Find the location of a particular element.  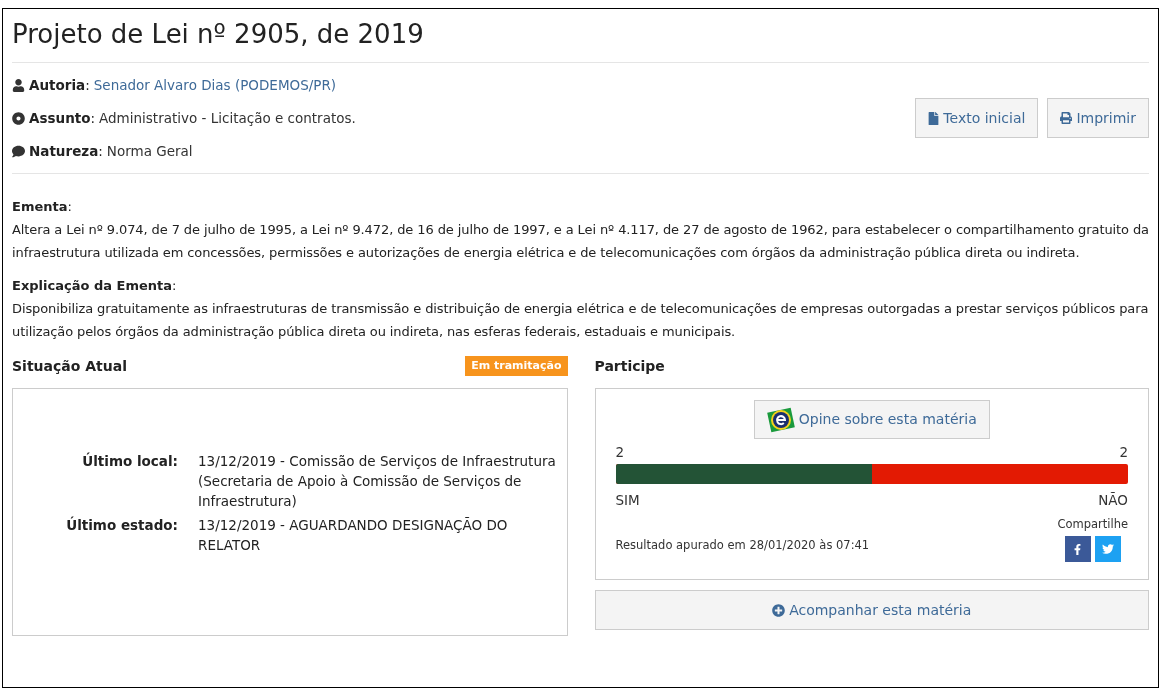

section-heading: Ementa: is located at coordinates (42, 207).